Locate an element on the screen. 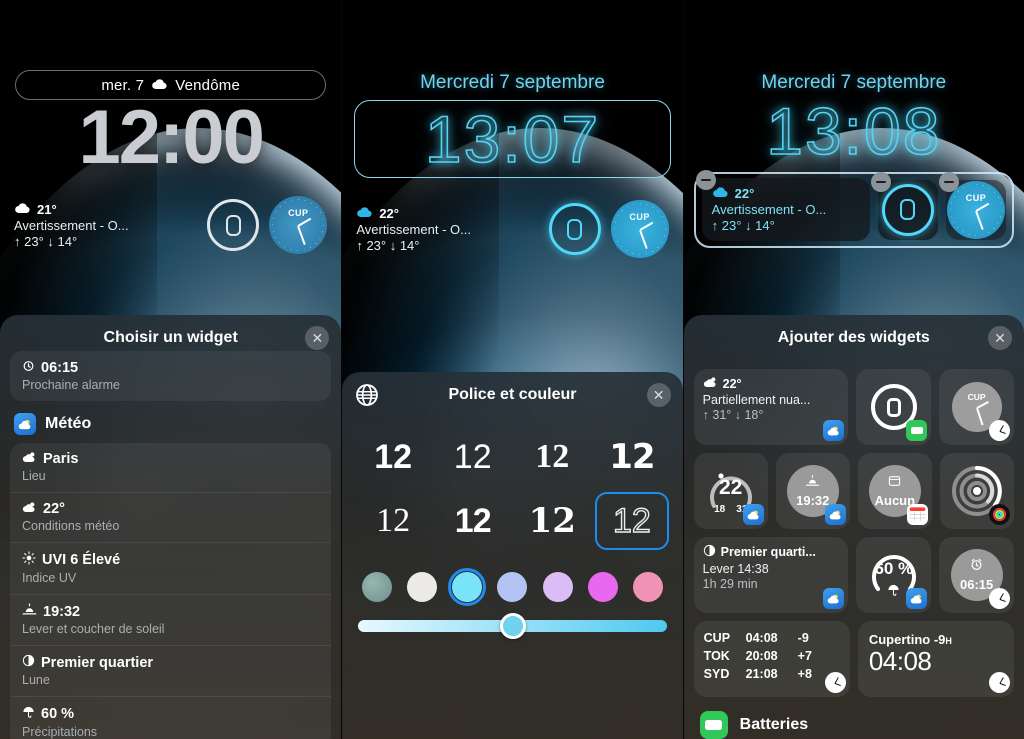  tile-subtitle: Lever 14:38 is located at coordinates (735, 569).